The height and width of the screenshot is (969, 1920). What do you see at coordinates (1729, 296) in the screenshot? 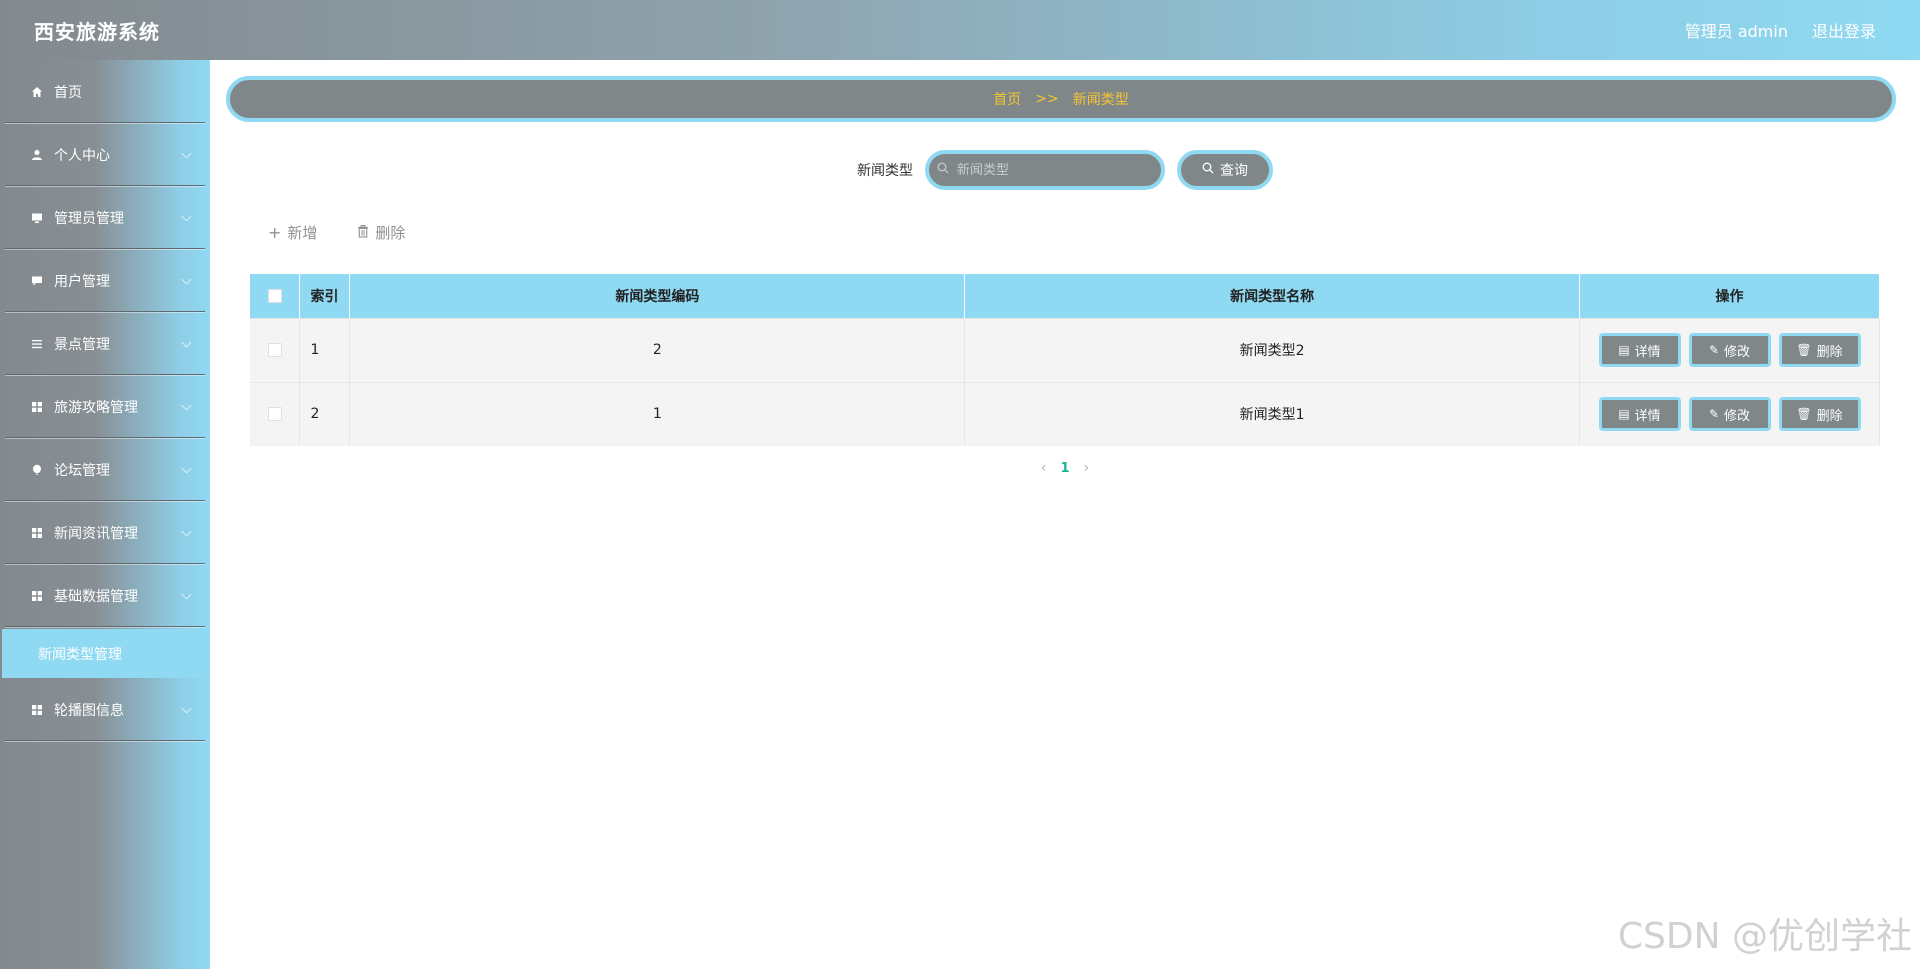
I see `column-header-actions: 操作` at bounding box center [1729, 296].